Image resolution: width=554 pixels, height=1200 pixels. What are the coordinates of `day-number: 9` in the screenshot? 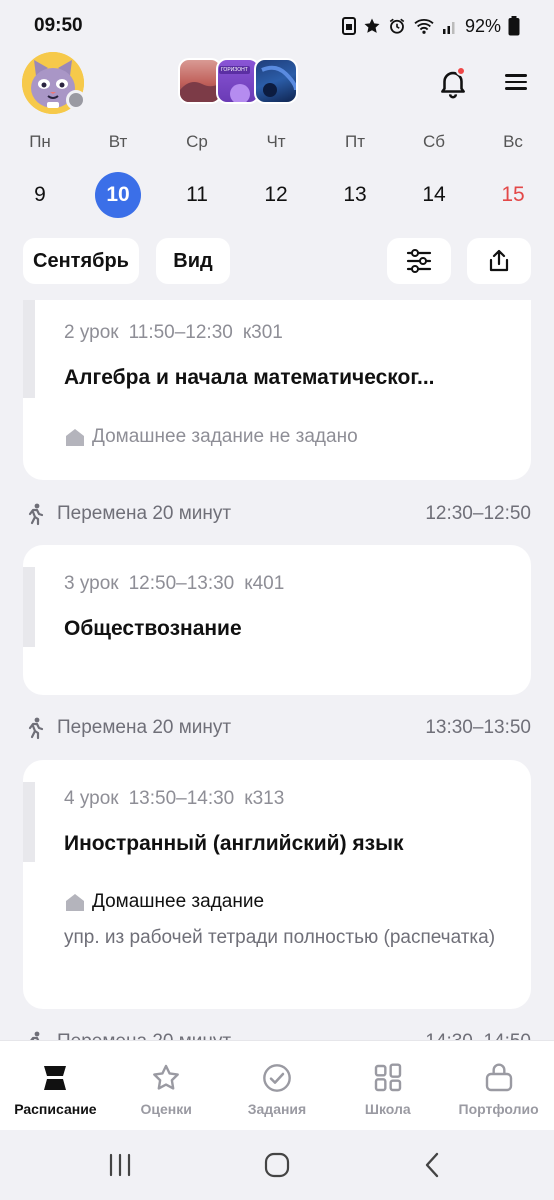 It's located at (40, 194).